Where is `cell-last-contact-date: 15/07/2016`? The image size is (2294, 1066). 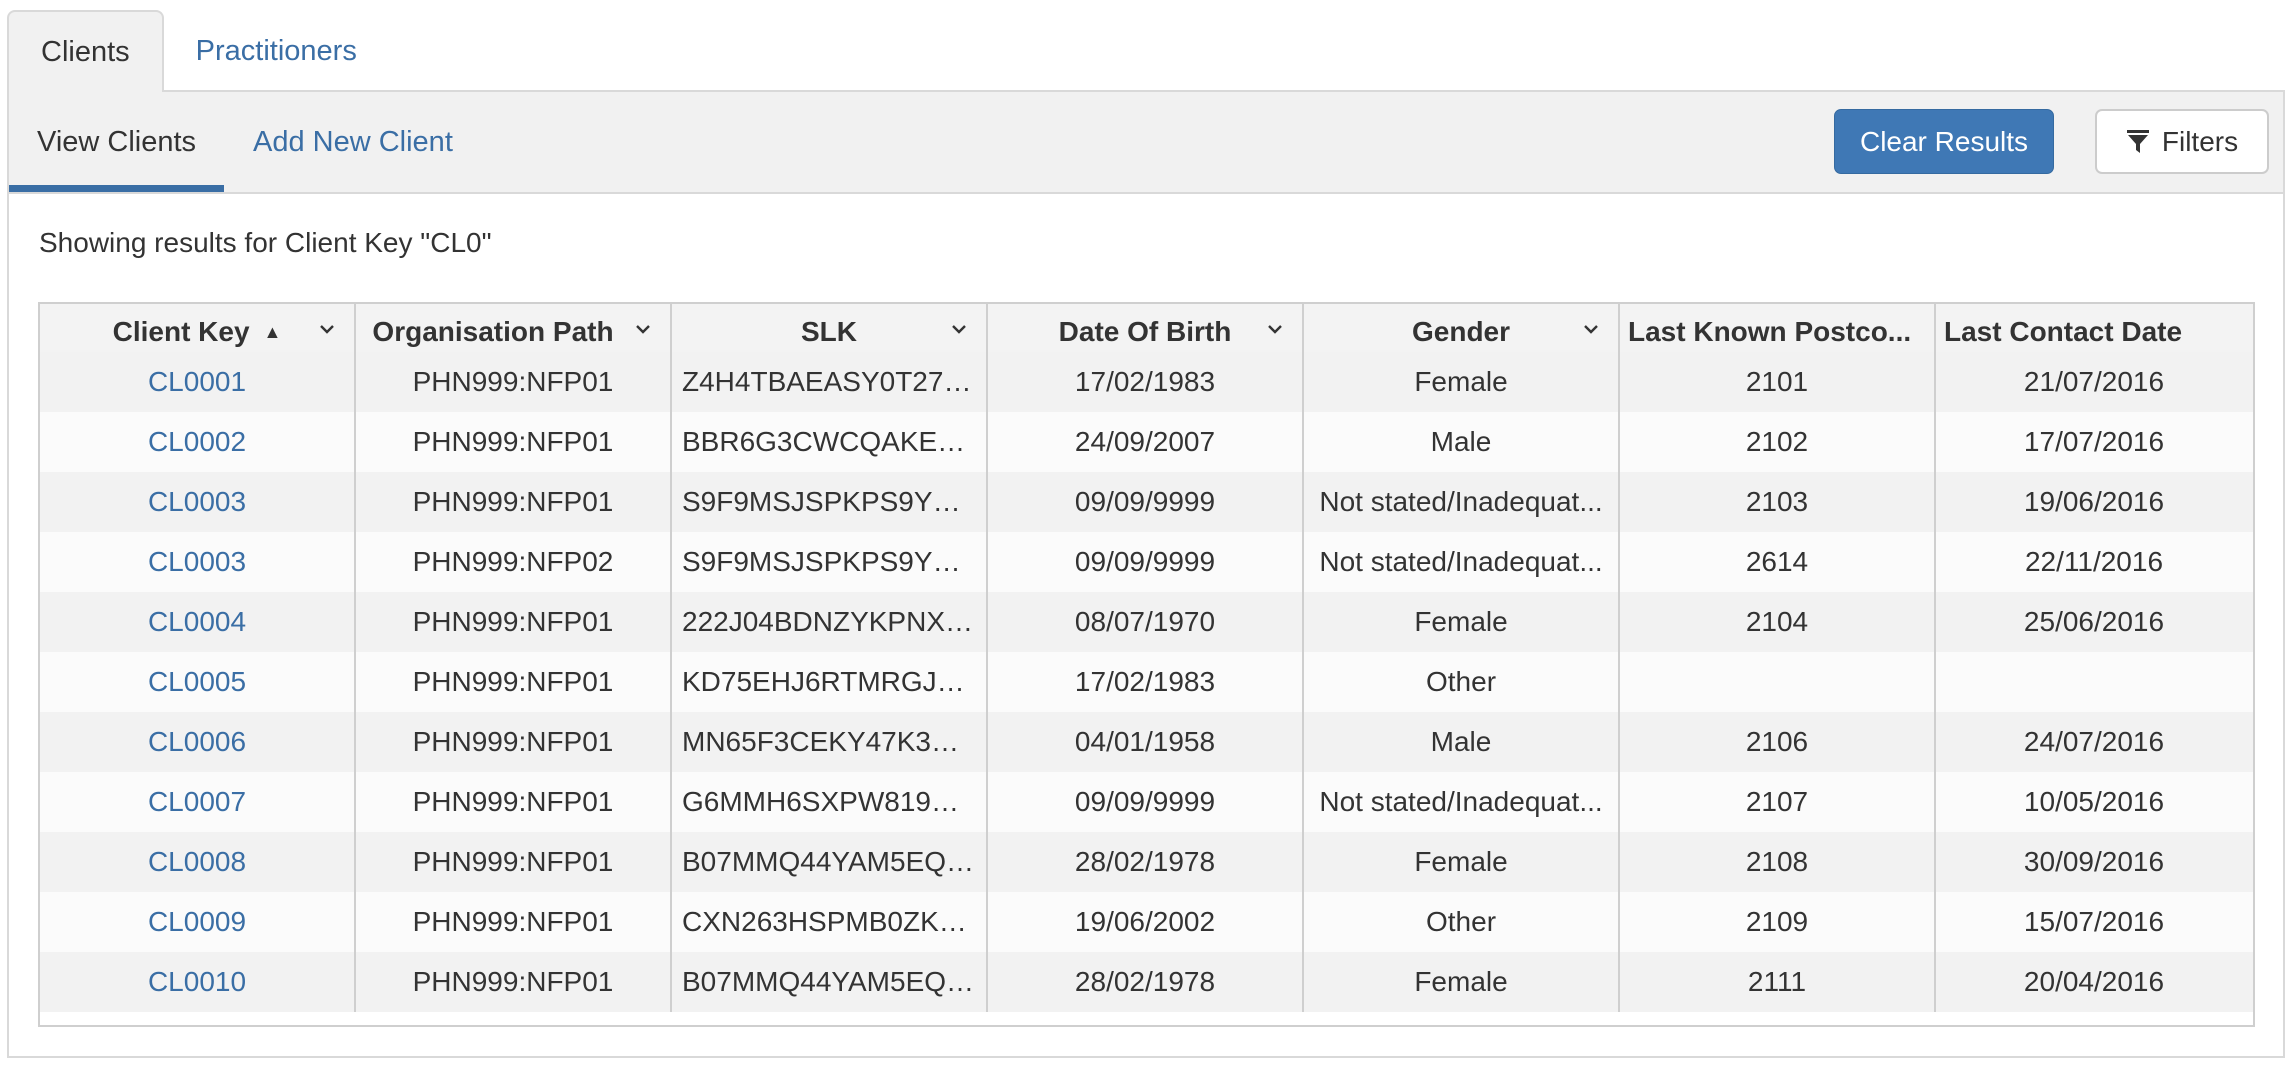 cell-last-contact-date: 15/07/2016 is located at coordinates (2094, 922).